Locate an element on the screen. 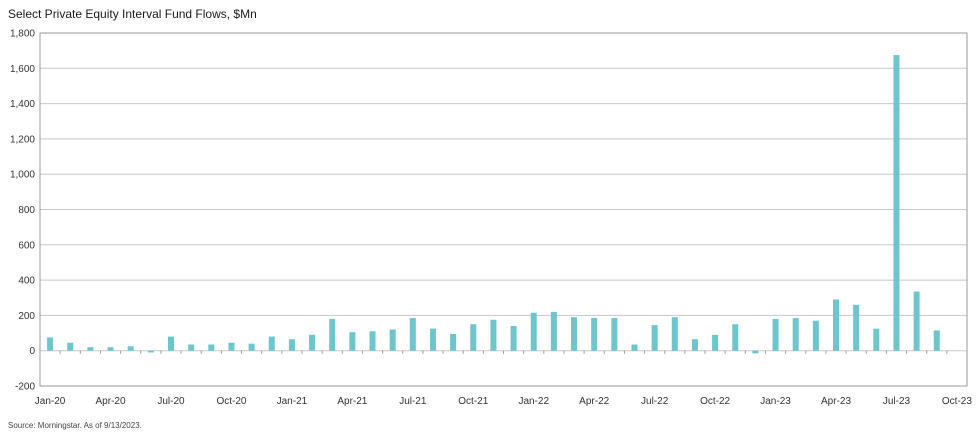  y-tick-label: -200 is located at coordinates (25, 387).